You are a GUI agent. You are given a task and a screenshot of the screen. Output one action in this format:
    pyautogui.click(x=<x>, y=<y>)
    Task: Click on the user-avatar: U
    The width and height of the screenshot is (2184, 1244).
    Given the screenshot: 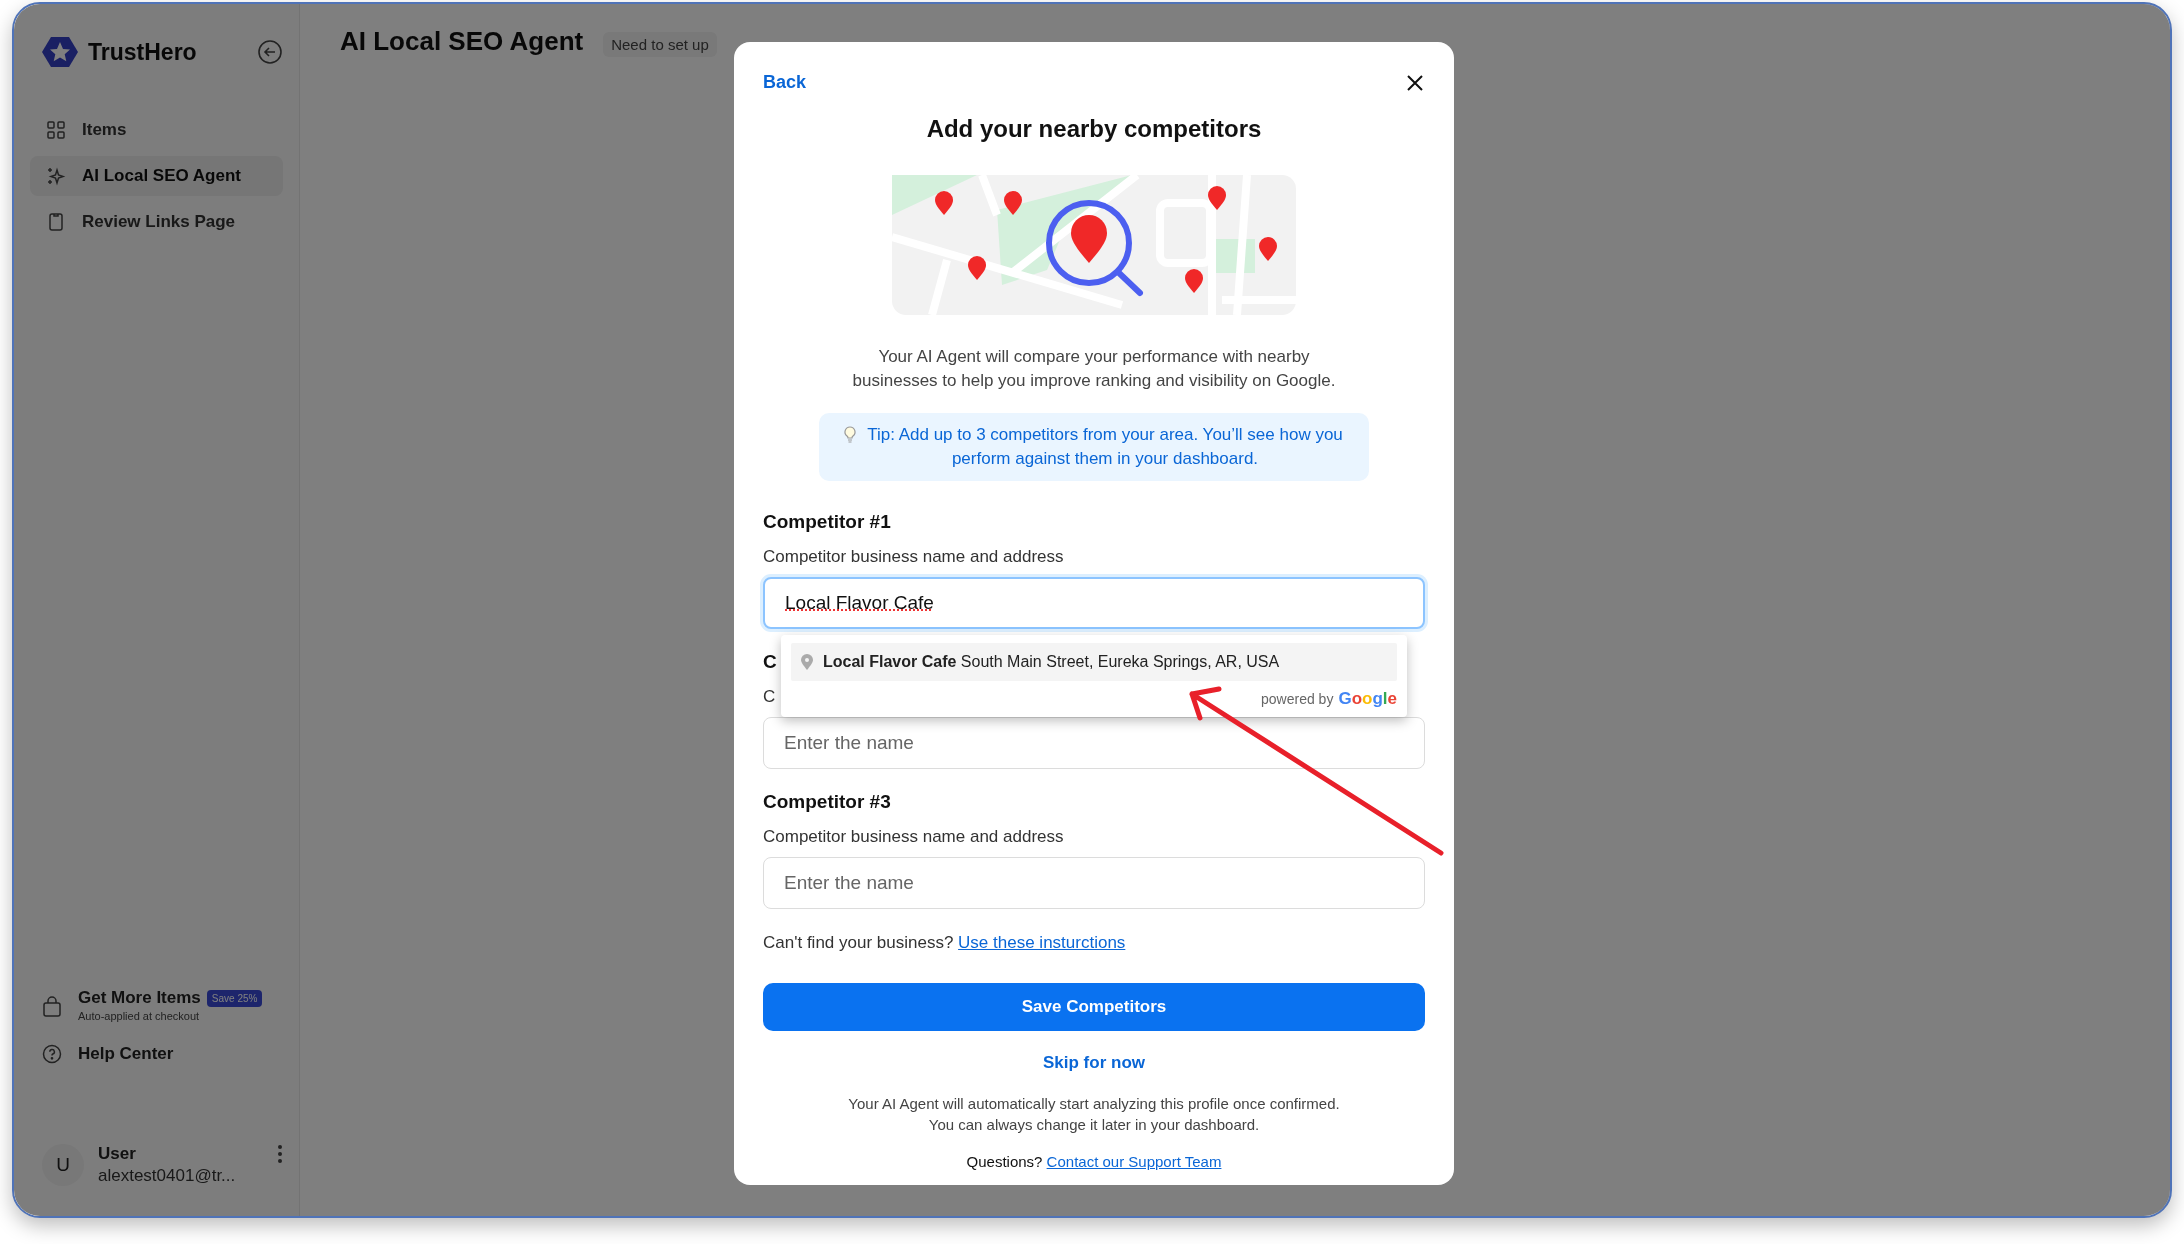 What is the action you would take?
    pyautogui.click(x=63, y=1165)
    